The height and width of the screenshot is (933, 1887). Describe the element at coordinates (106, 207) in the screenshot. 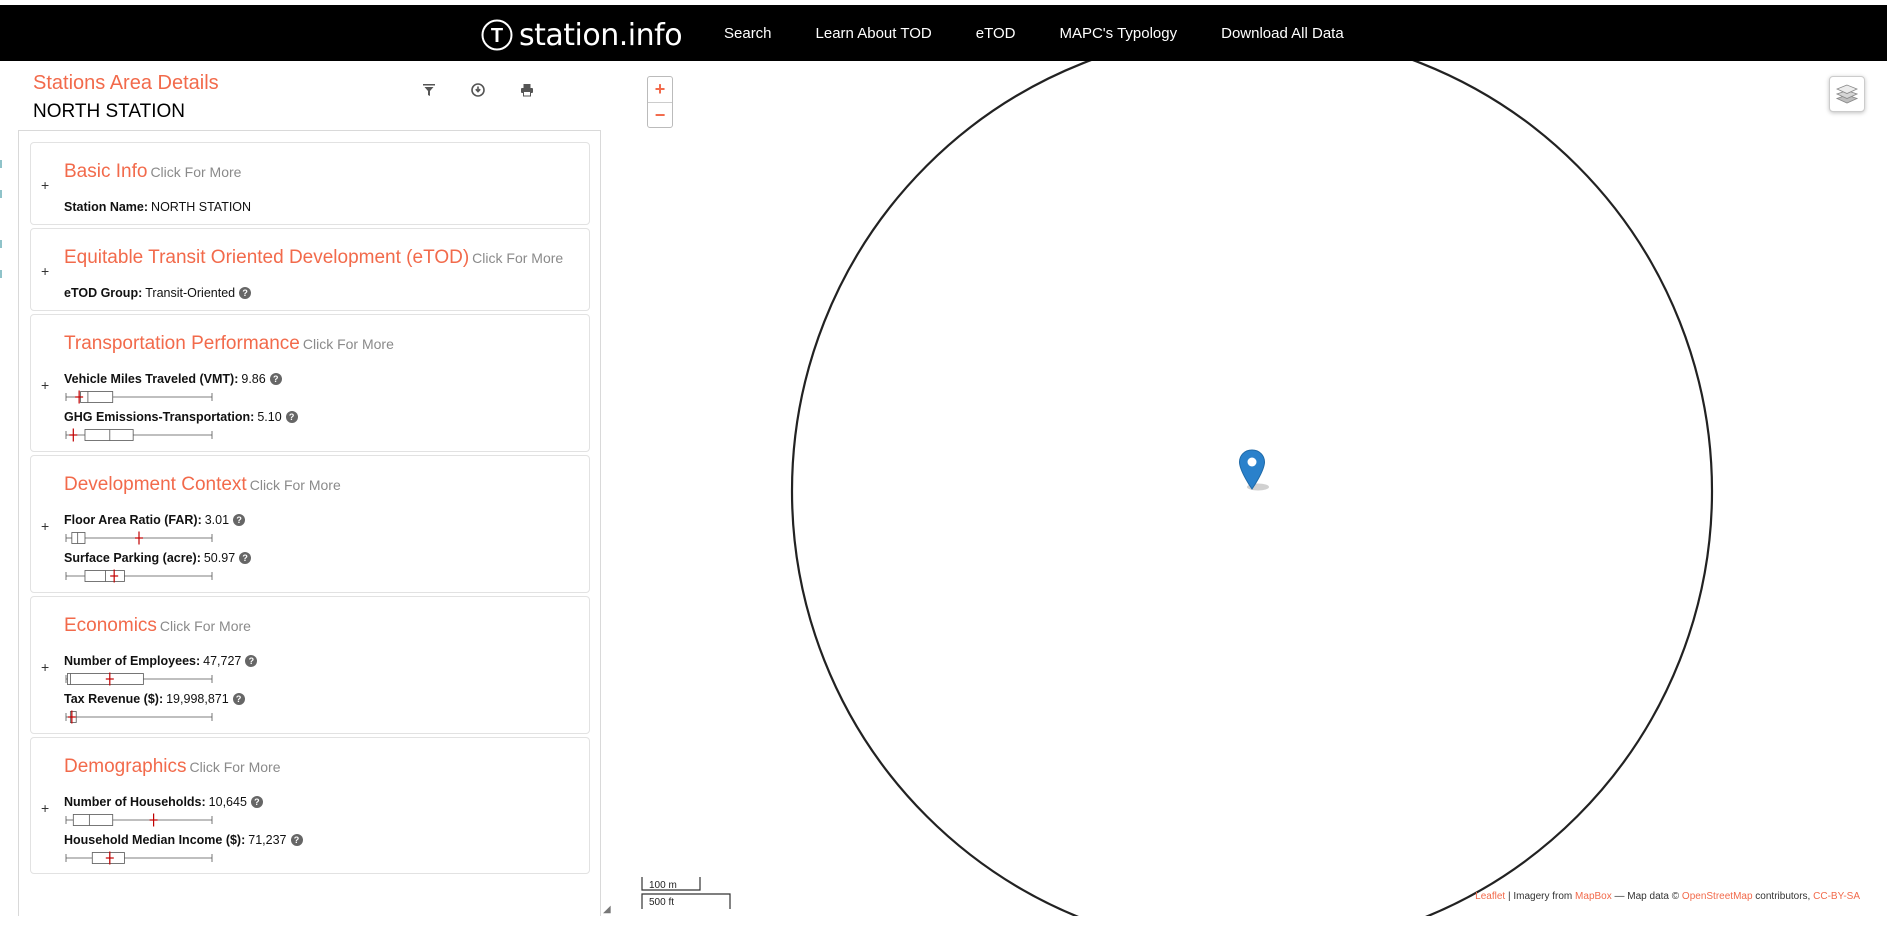

I see `metric-label: Station Name:` at that location.